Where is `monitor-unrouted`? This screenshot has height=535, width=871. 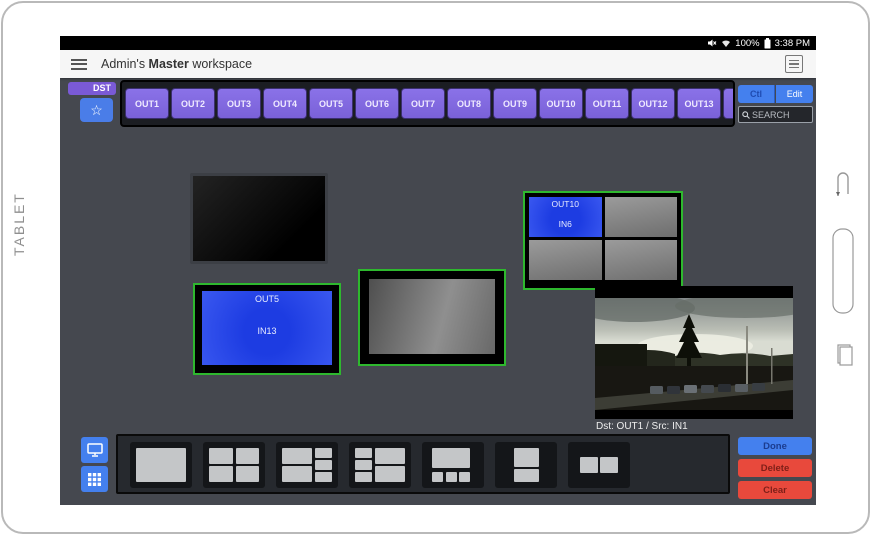 monitor-unrouted is located at coordinates (432, 317).